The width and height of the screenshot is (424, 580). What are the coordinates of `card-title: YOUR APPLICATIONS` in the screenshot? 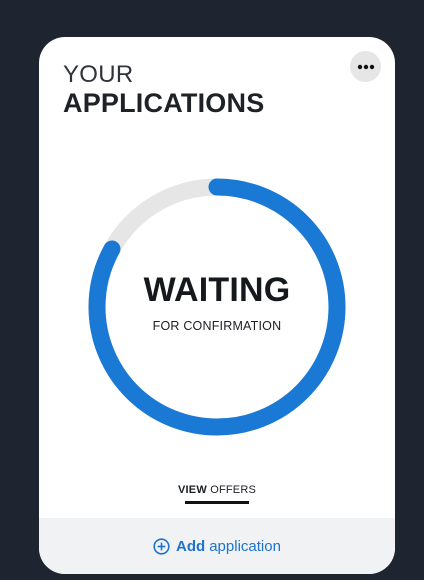 It's located at (163, 90).